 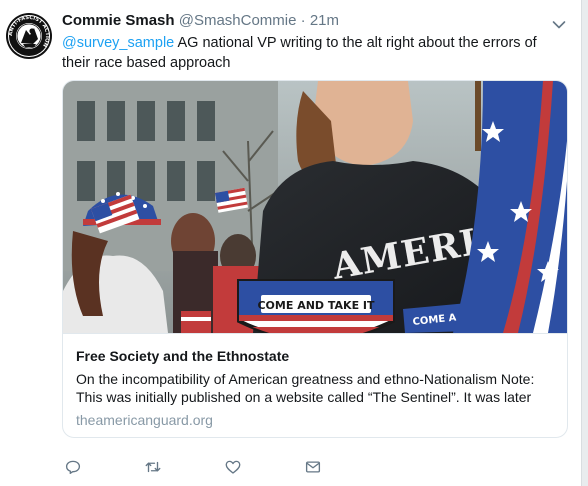 What do you see at coordinates (144, 420) in the screenshot?
I see `card-domain: theamericanguard.org` at bounding box center [144, 420].